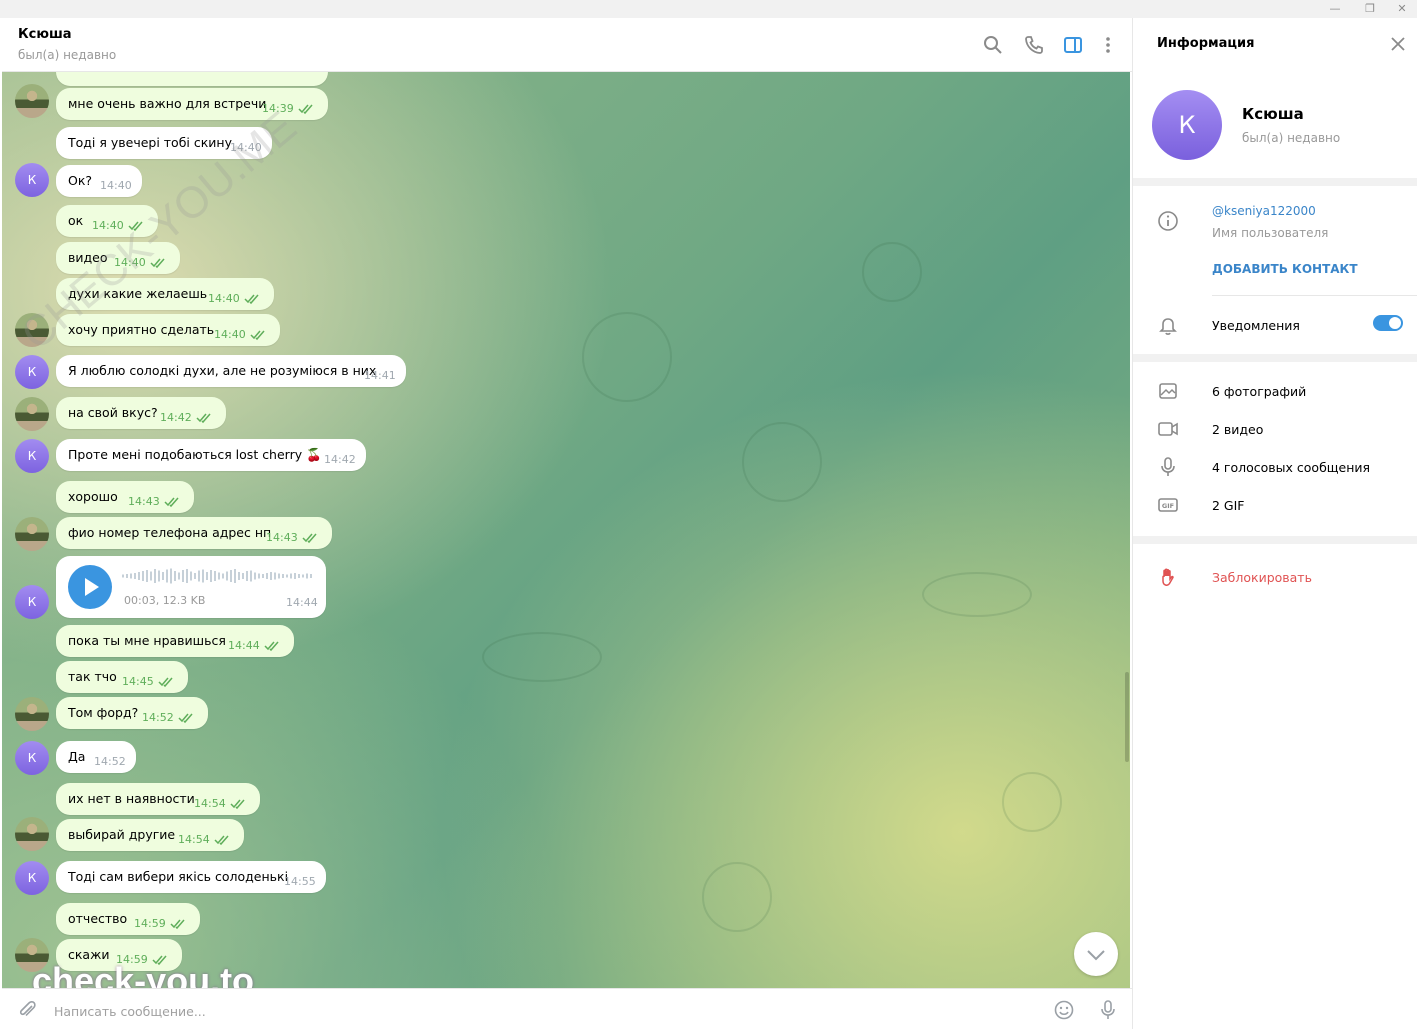 Image resolution: width=1417 pixels, height=1029 pixels. Describe the element at coordinates (176, 417) in the screenshot. I see `message-time: 14:42` at that location.